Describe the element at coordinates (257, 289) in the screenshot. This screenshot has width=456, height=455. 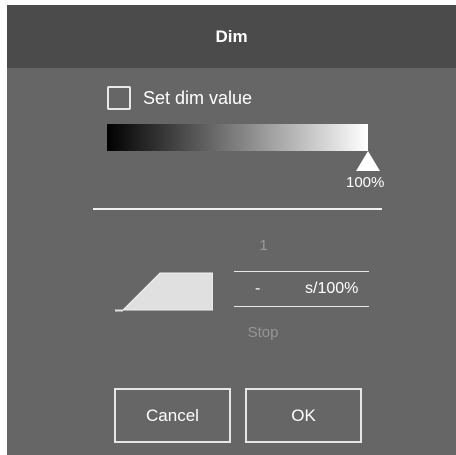
I see `fade-time-input: -` at that location.